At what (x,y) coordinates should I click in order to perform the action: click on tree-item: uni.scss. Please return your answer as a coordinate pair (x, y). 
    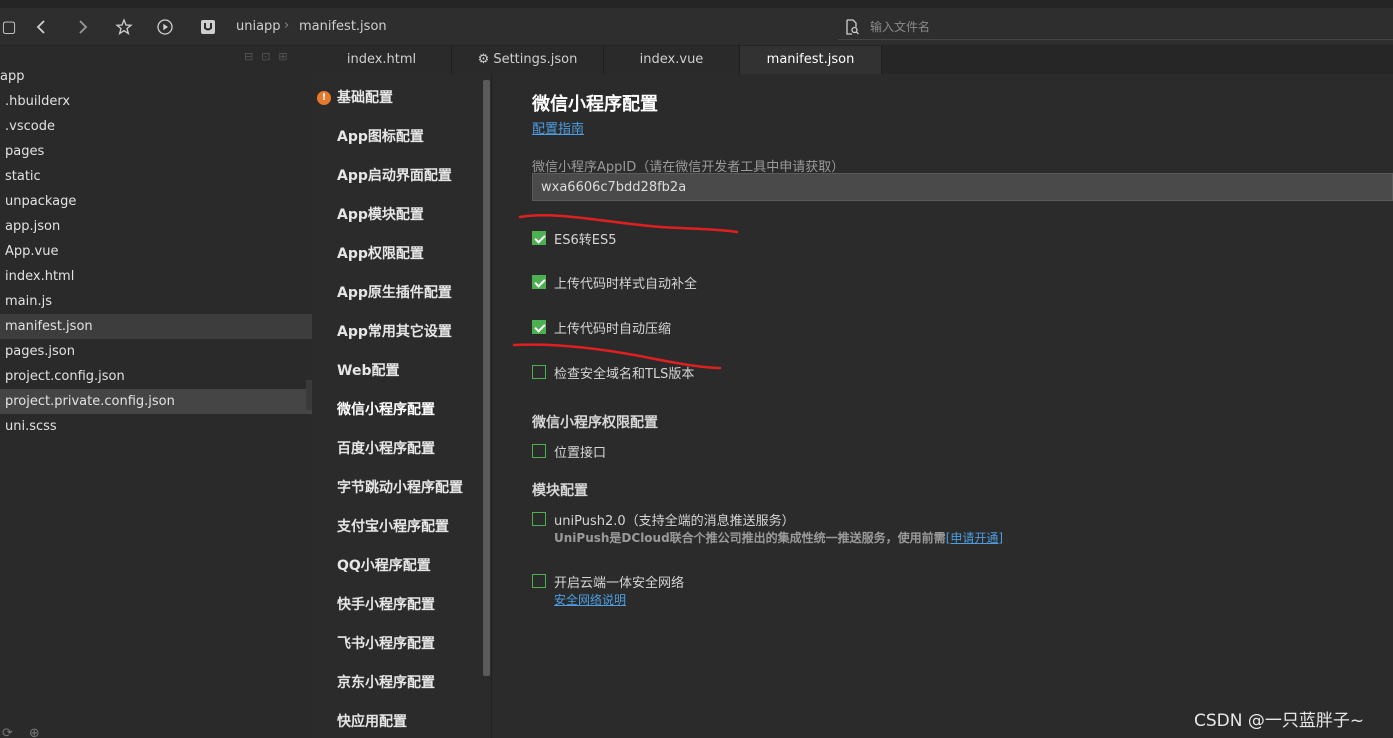
    Looking at the image, I should click on (156, 426).